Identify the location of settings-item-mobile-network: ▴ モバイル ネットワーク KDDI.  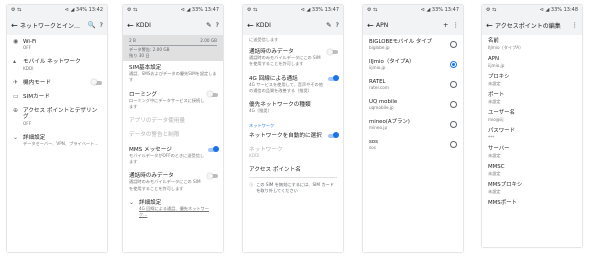
(57, 65).